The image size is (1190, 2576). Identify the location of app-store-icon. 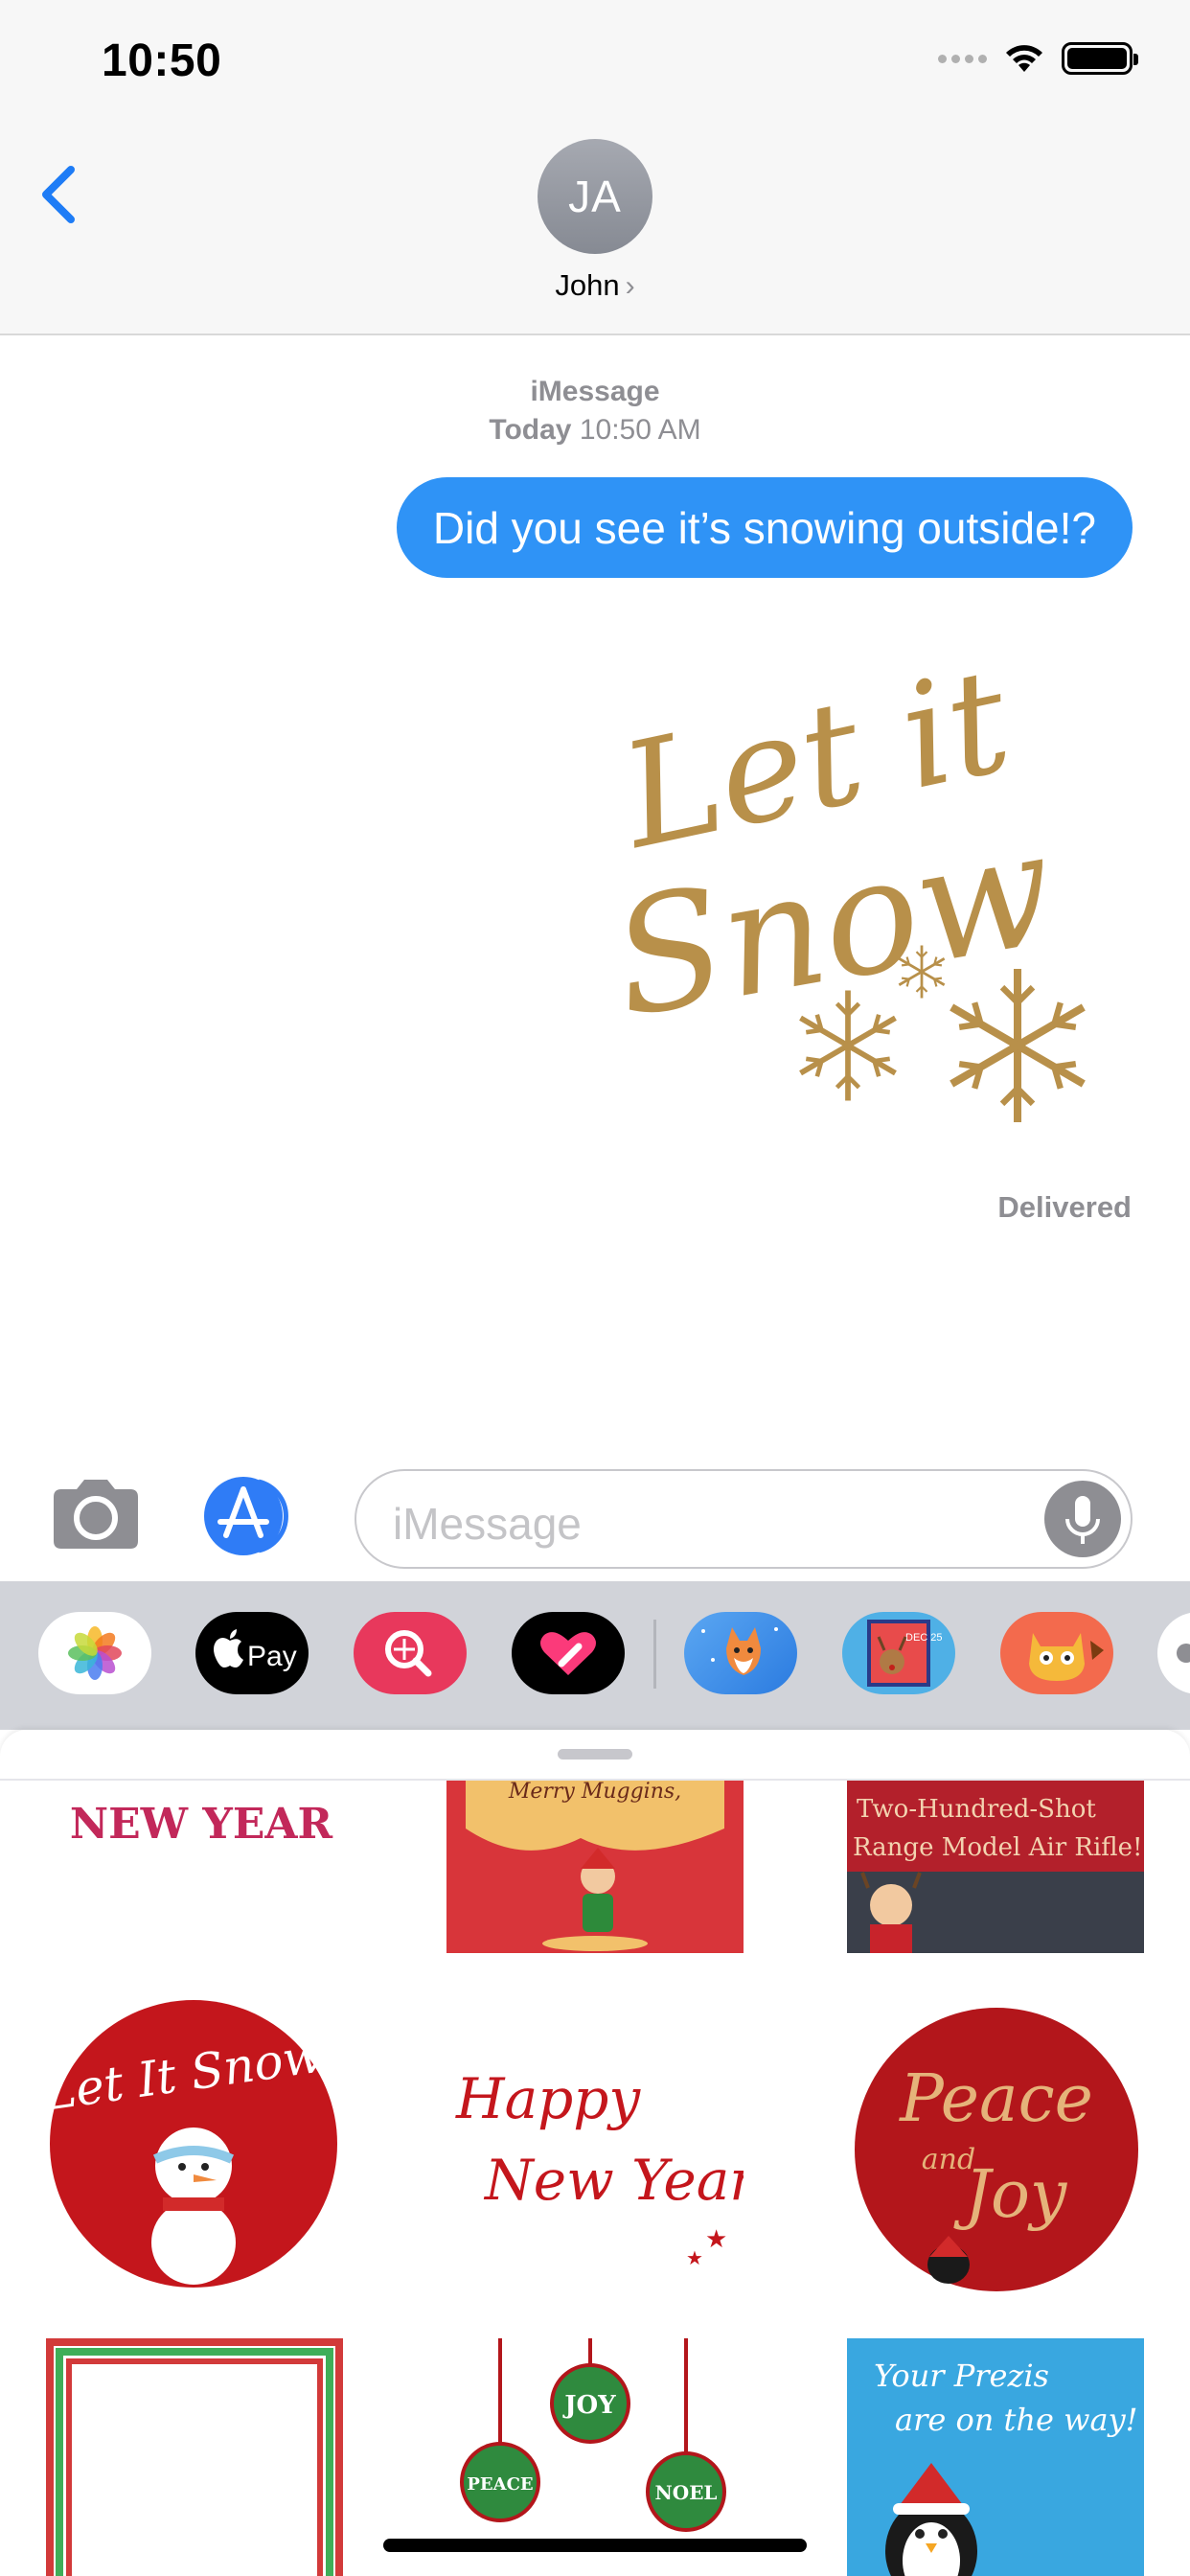
(246, 1516).